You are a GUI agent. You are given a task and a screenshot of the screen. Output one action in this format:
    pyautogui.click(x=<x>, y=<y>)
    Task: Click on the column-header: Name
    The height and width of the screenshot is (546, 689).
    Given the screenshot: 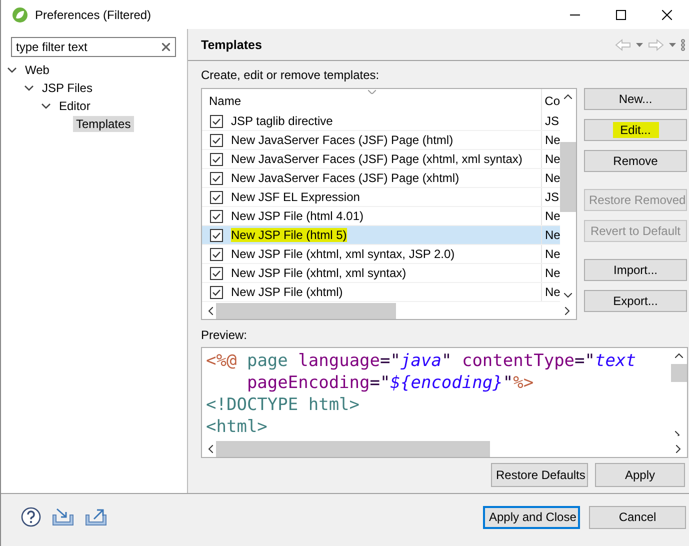 What is the action you would take?
    pyautogui.click(x=372, y=100)
    